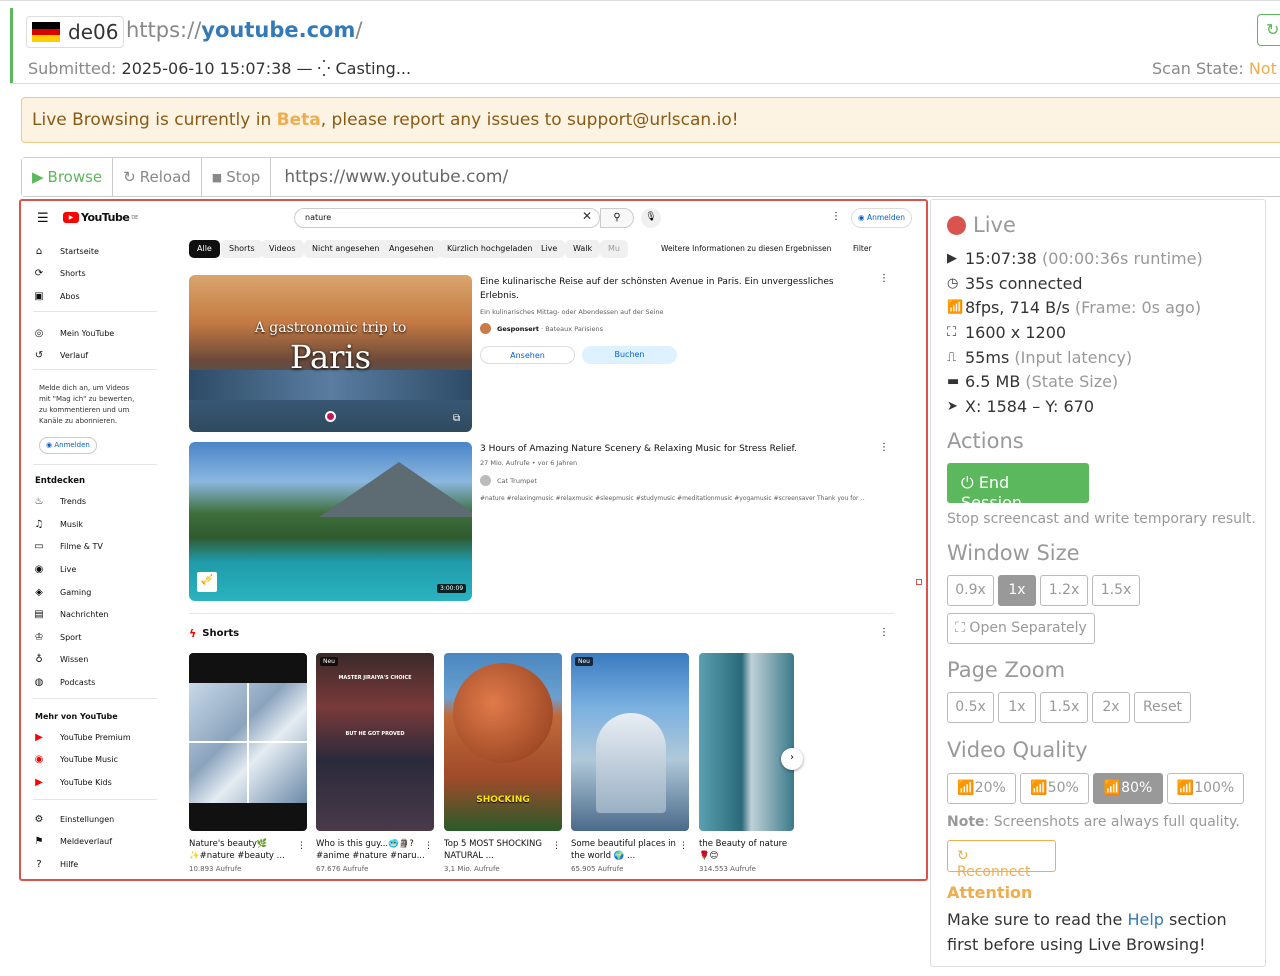 This screenshot has width=1280, height=976. Describe the element at coordinates (985, 441) in the screenshot. I see `actions-heading: Actions` at that location.